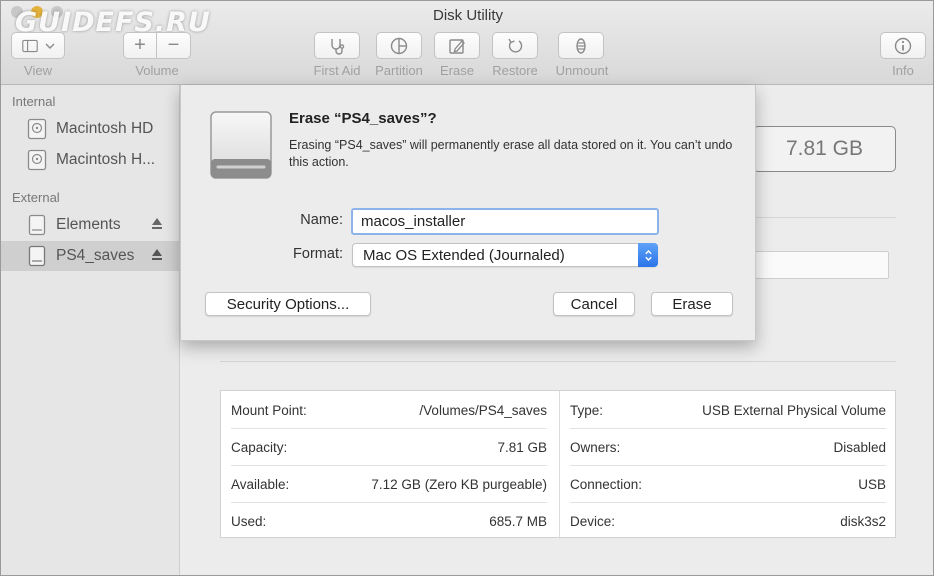 This screenshot has height=576, width=934. Describe the element at coordinates (260, 484) in the screenshot. I see `info-key: Available:` at that location.